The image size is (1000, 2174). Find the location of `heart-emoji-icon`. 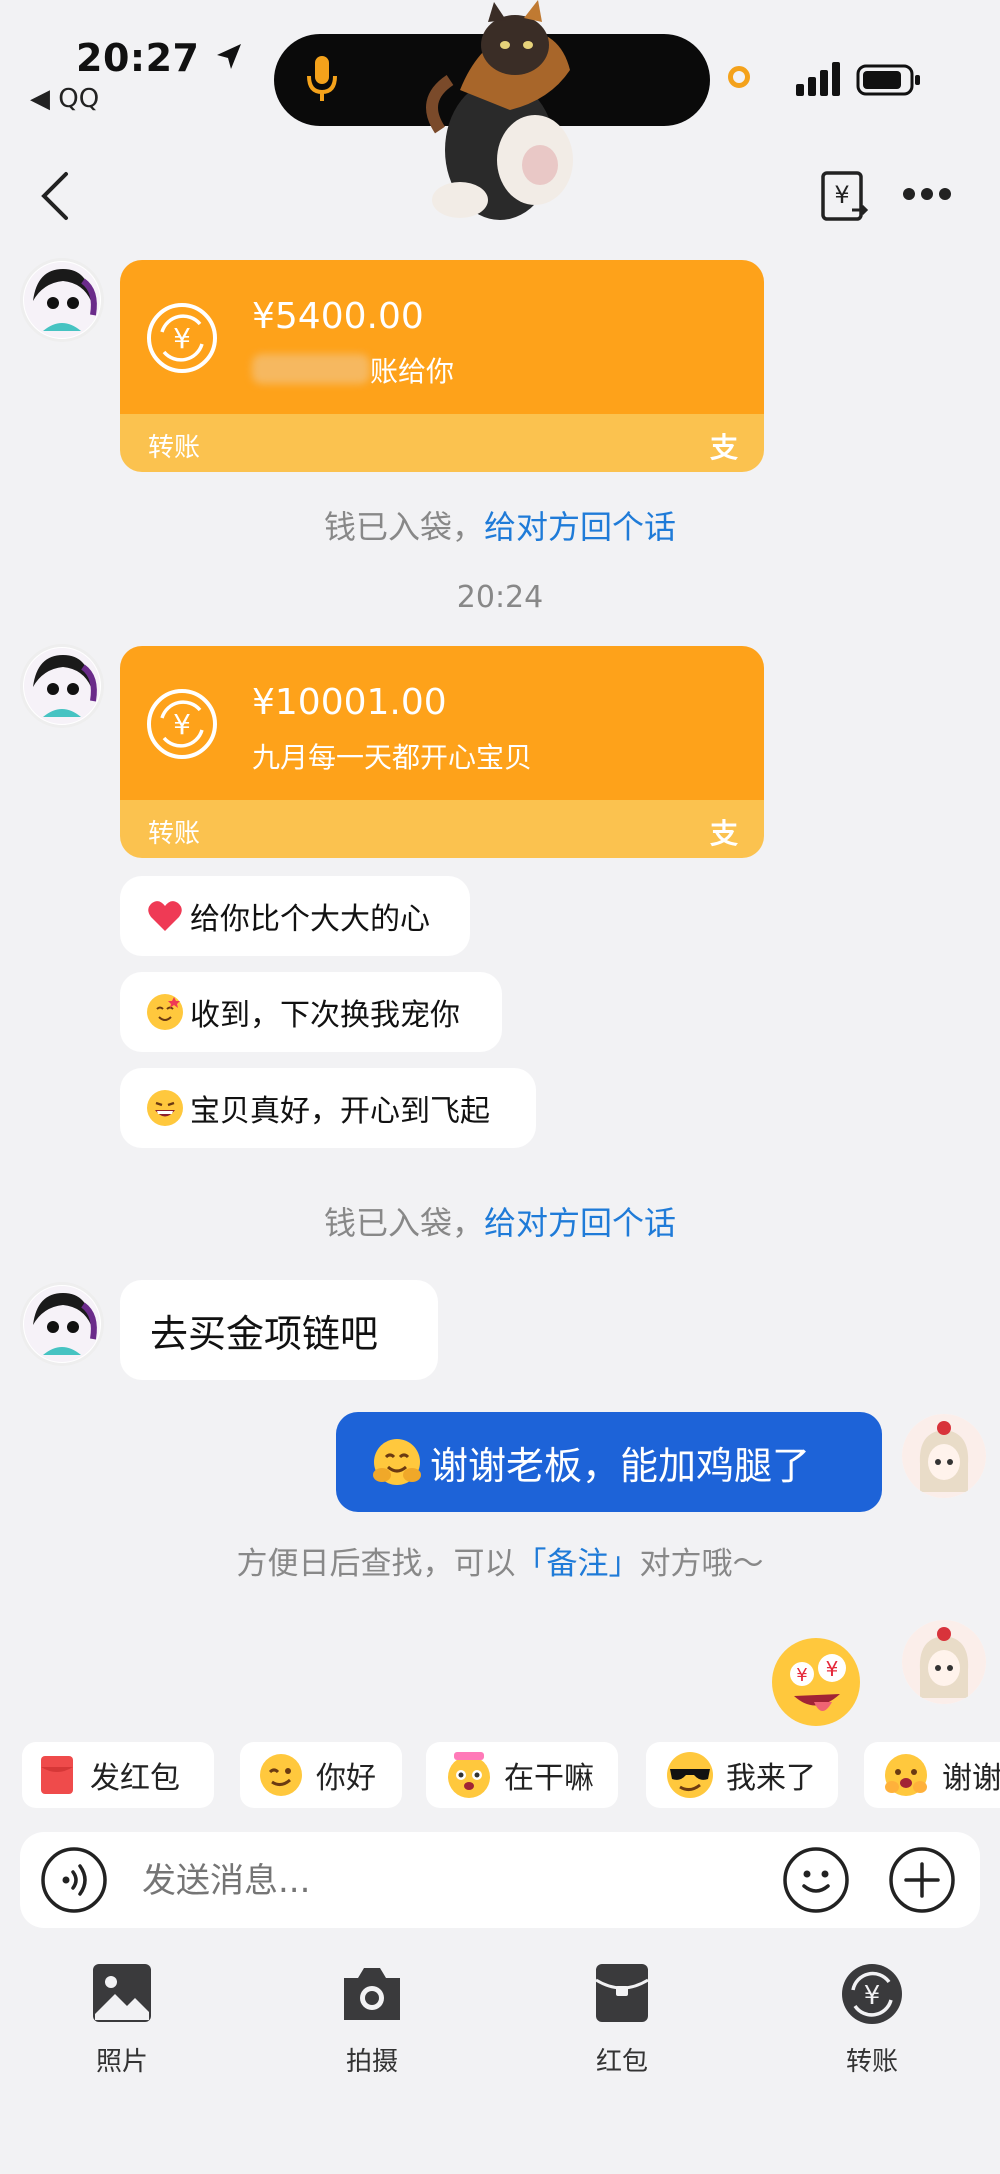

heart-emoji-icon is located at coordinates (165, 916).